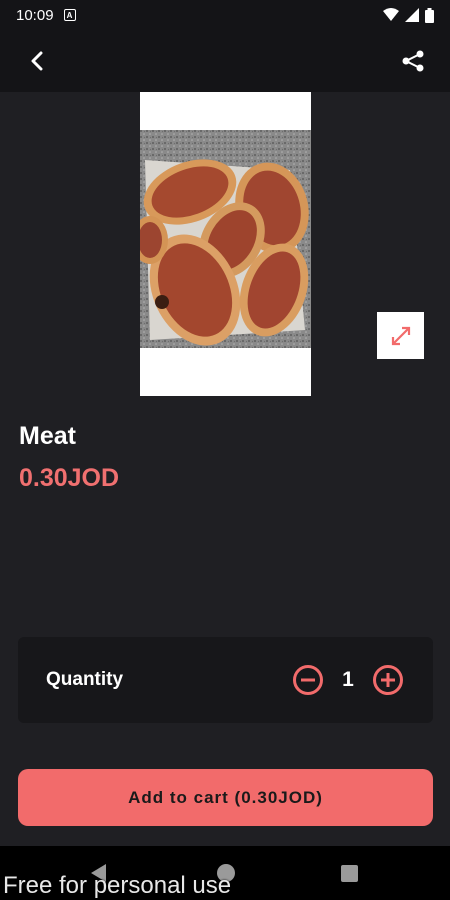 The height and width of the screenshot is (900, 450). I want to click on decrement-button, so click(308, 680).